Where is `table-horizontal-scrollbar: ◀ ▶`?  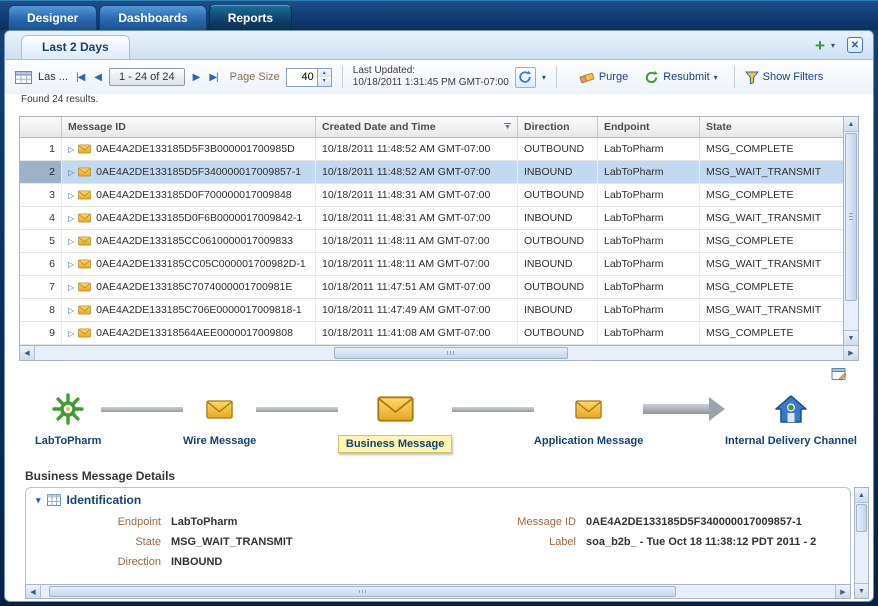
table-horizontal-scrollbar: ◀ ▶ is located at coordinates (439, 353).